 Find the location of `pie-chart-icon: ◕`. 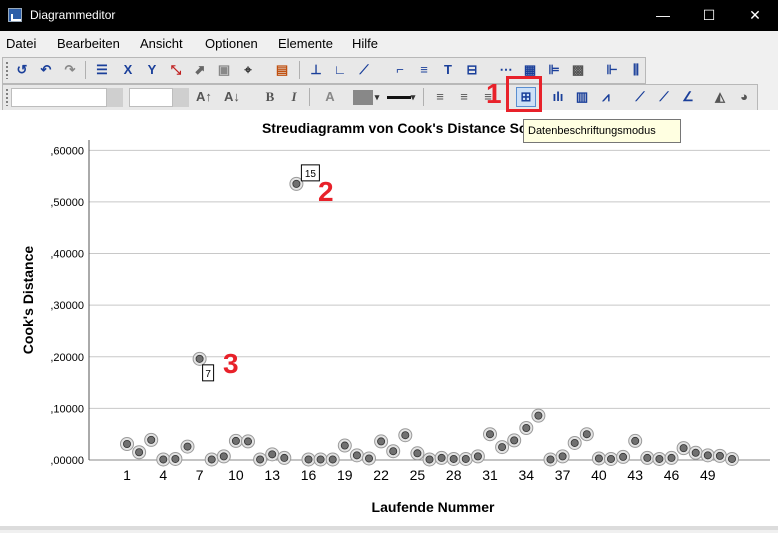

pie-chart-icon: ◕ is located at coordinates (744, 97).